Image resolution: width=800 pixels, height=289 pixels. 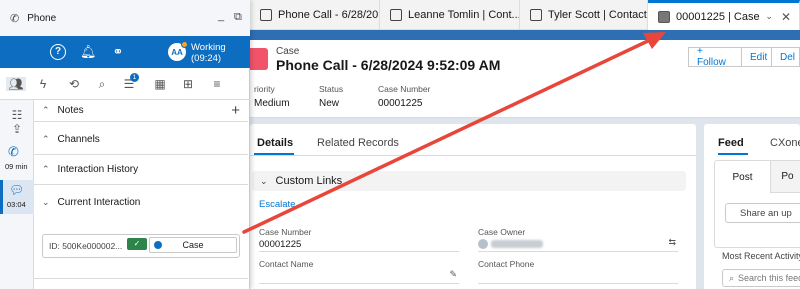 I want to click on channels-section: ⌃ Channels, so click(x=141, y=140).